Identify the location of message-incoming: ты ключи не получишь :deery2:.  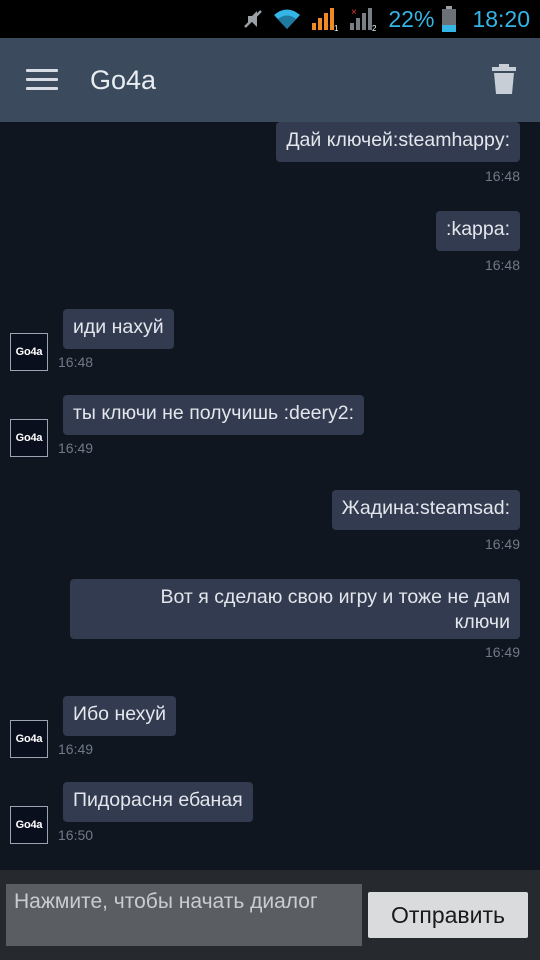
(214, 415).